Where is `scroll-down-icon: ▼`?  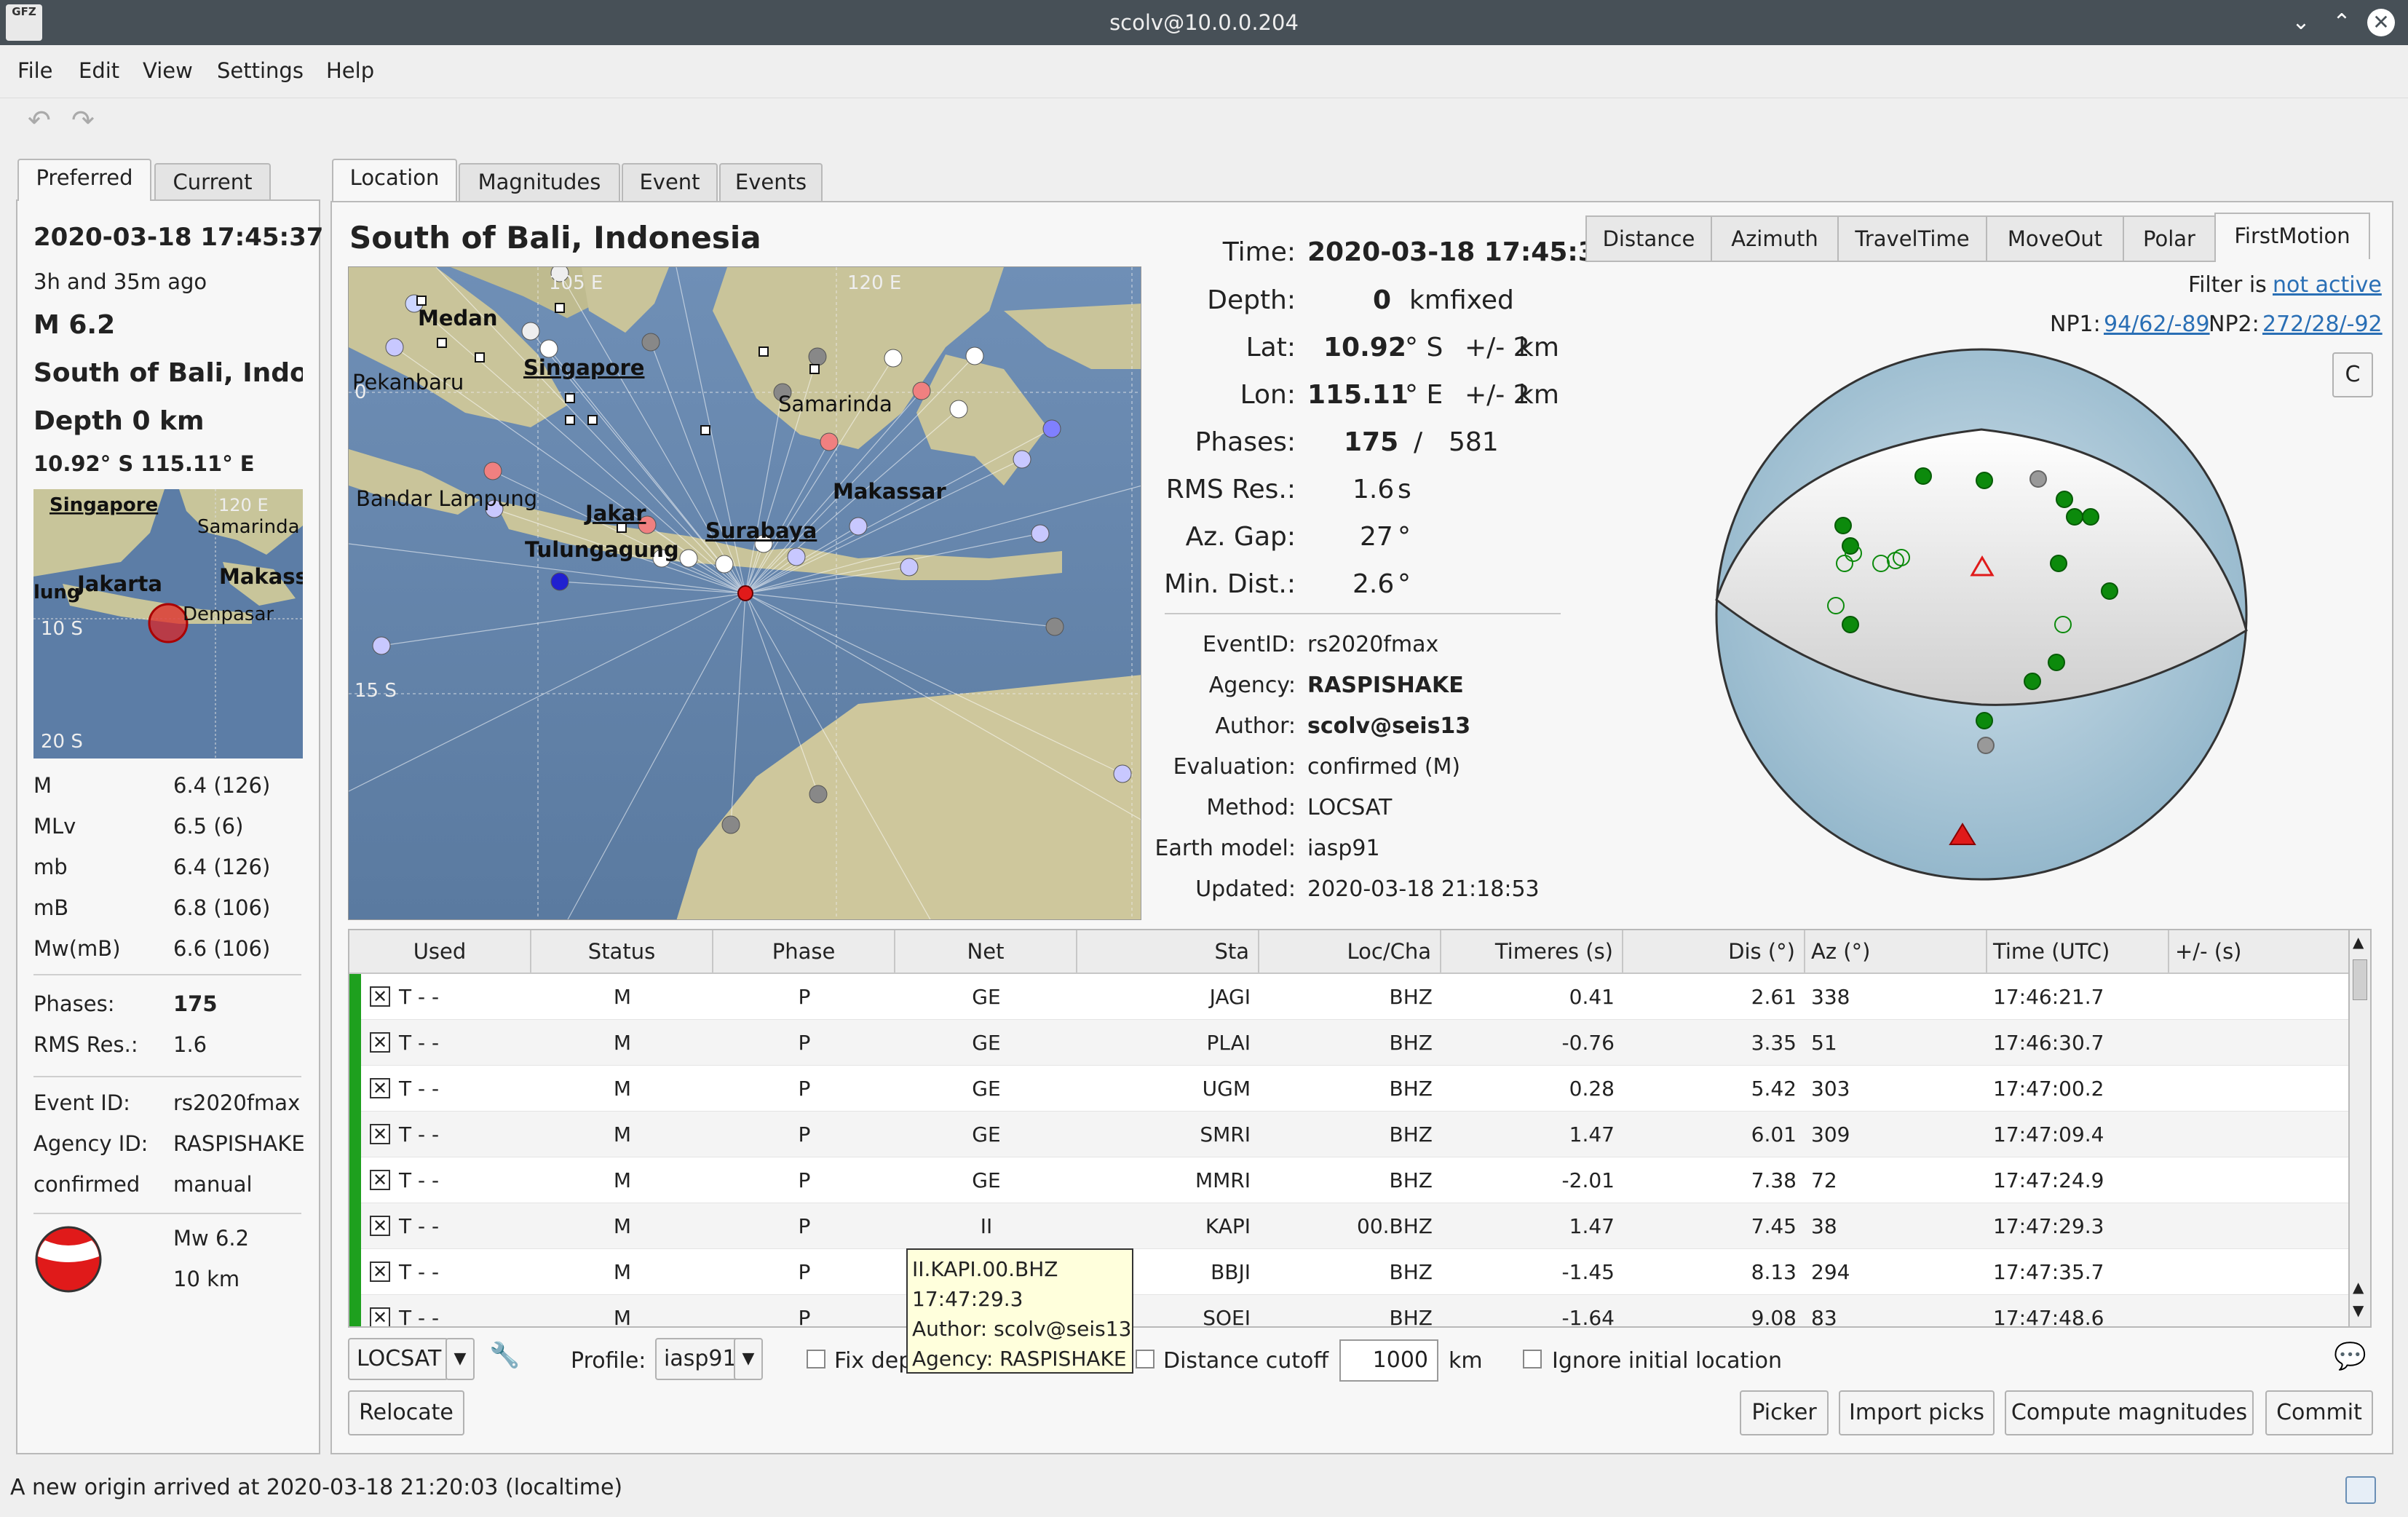
scroll-down-icon: ▼ is located at coordinates (2359, 1311).